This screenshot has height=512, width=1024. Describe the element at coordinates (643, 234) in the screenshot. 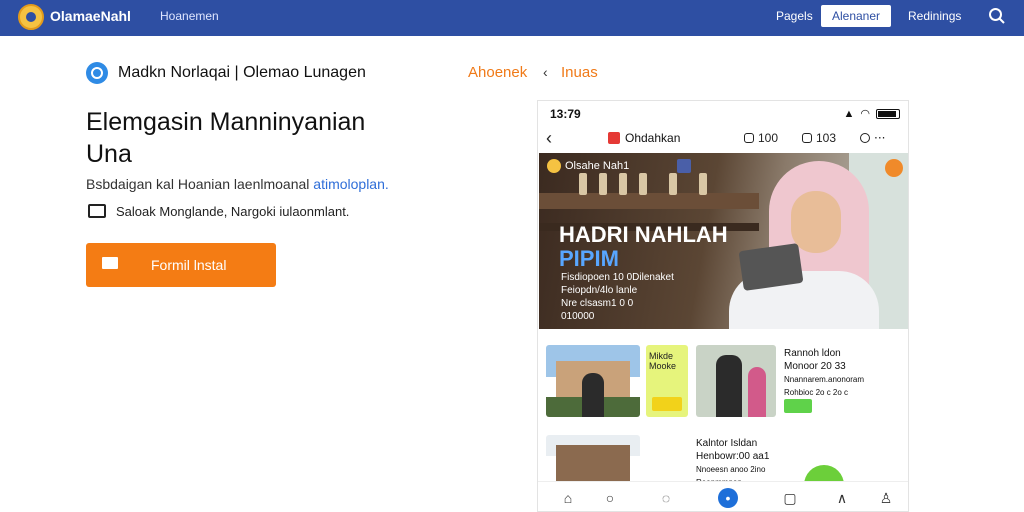

I see `hero-title-line1: HADRI NAHLAH` at that location.